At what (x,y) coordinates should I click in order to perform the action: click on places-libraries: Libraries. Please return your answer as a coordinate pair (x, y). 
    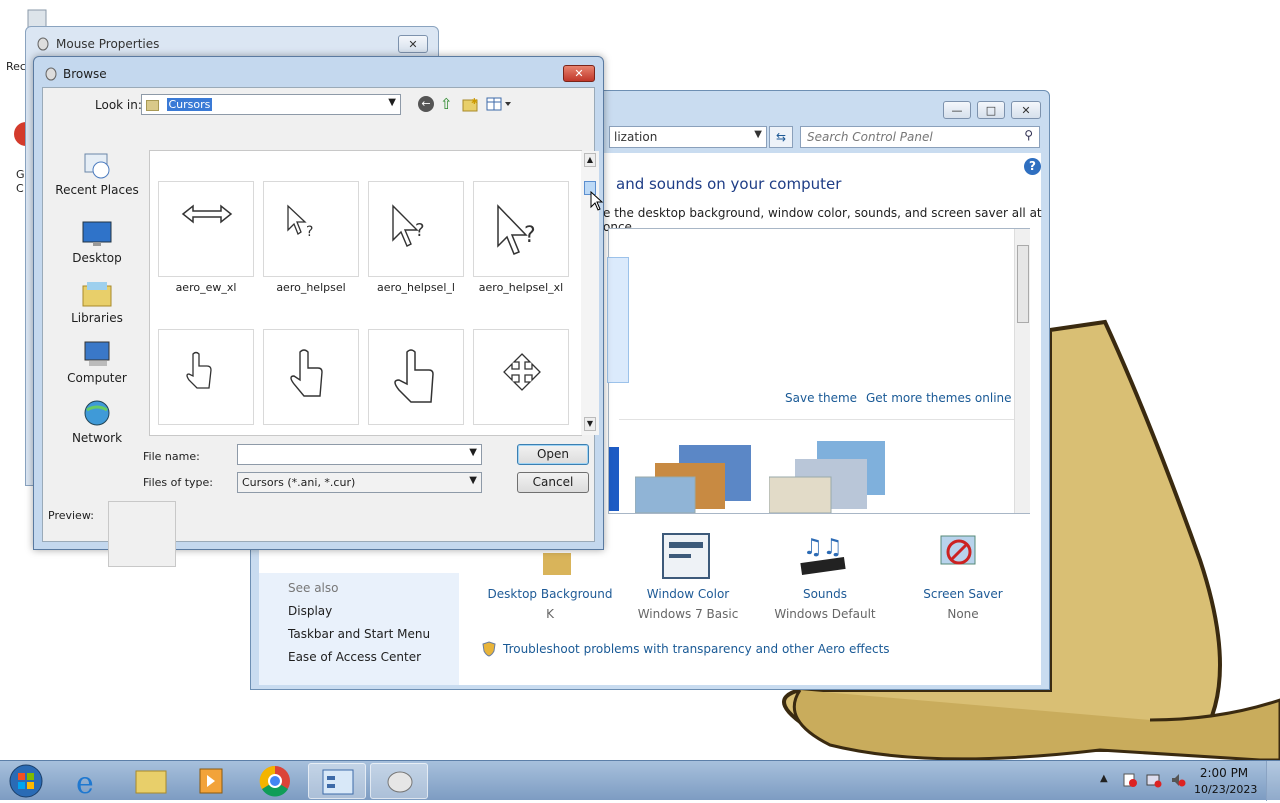
    Looking at the image, I should click on (97, 302).